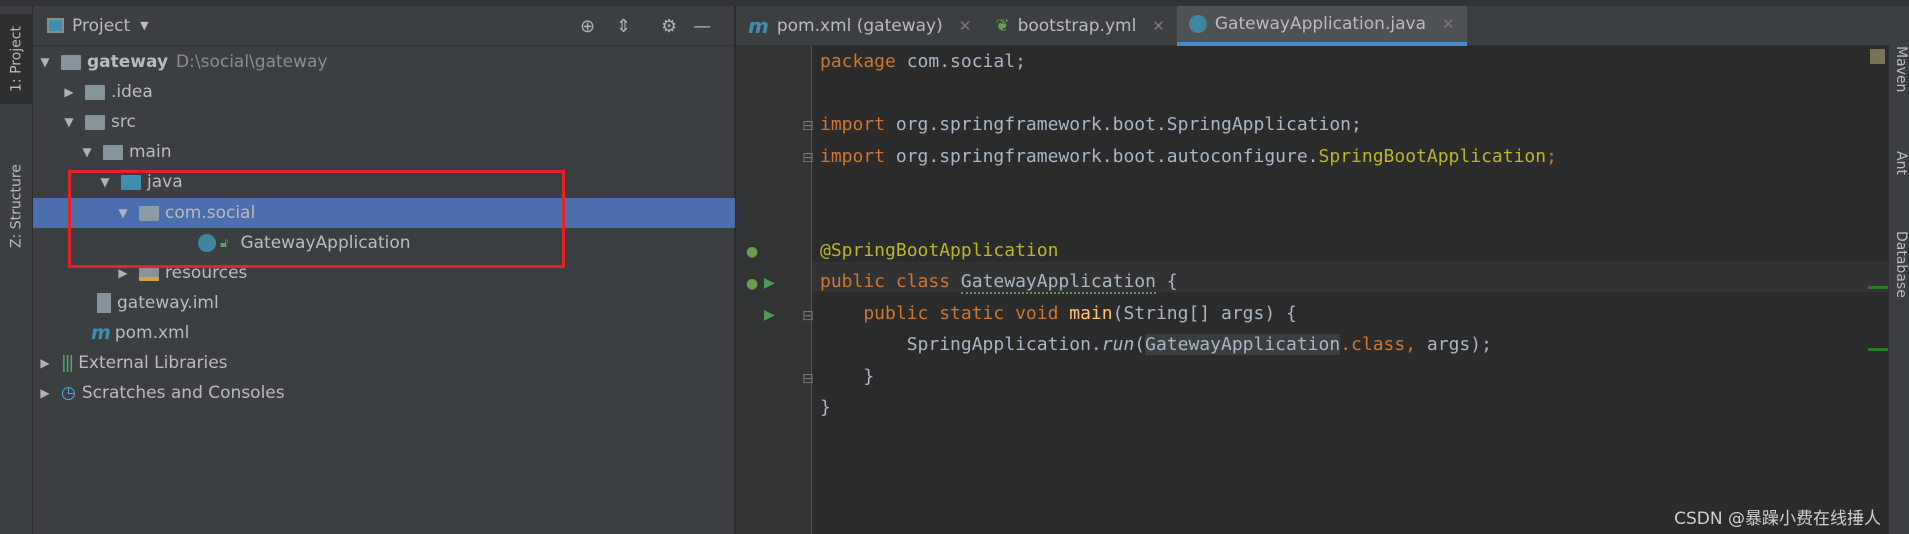 This screenshot has width=1909, height=534. What do you see at coordinates (123, 122) in the screenshot?
I see `tree-label: src` at bounding box center [123, 122].